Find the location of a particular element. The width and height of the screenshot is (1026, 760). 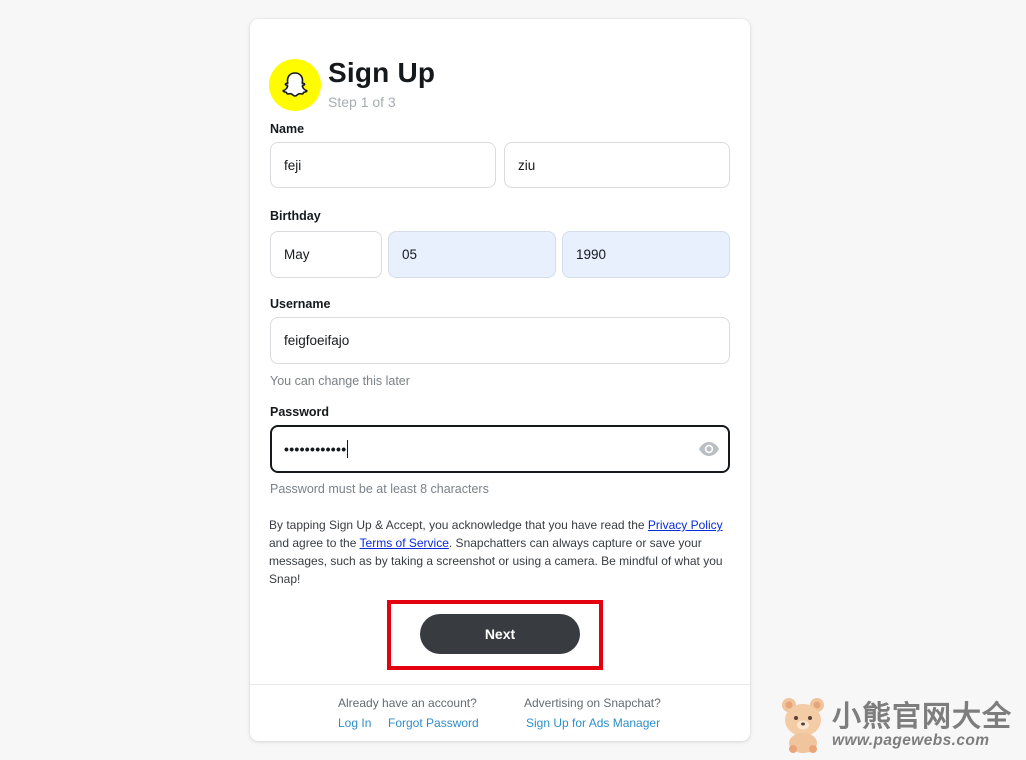

last-name-value: ziu is located at coordinates (527, 165).